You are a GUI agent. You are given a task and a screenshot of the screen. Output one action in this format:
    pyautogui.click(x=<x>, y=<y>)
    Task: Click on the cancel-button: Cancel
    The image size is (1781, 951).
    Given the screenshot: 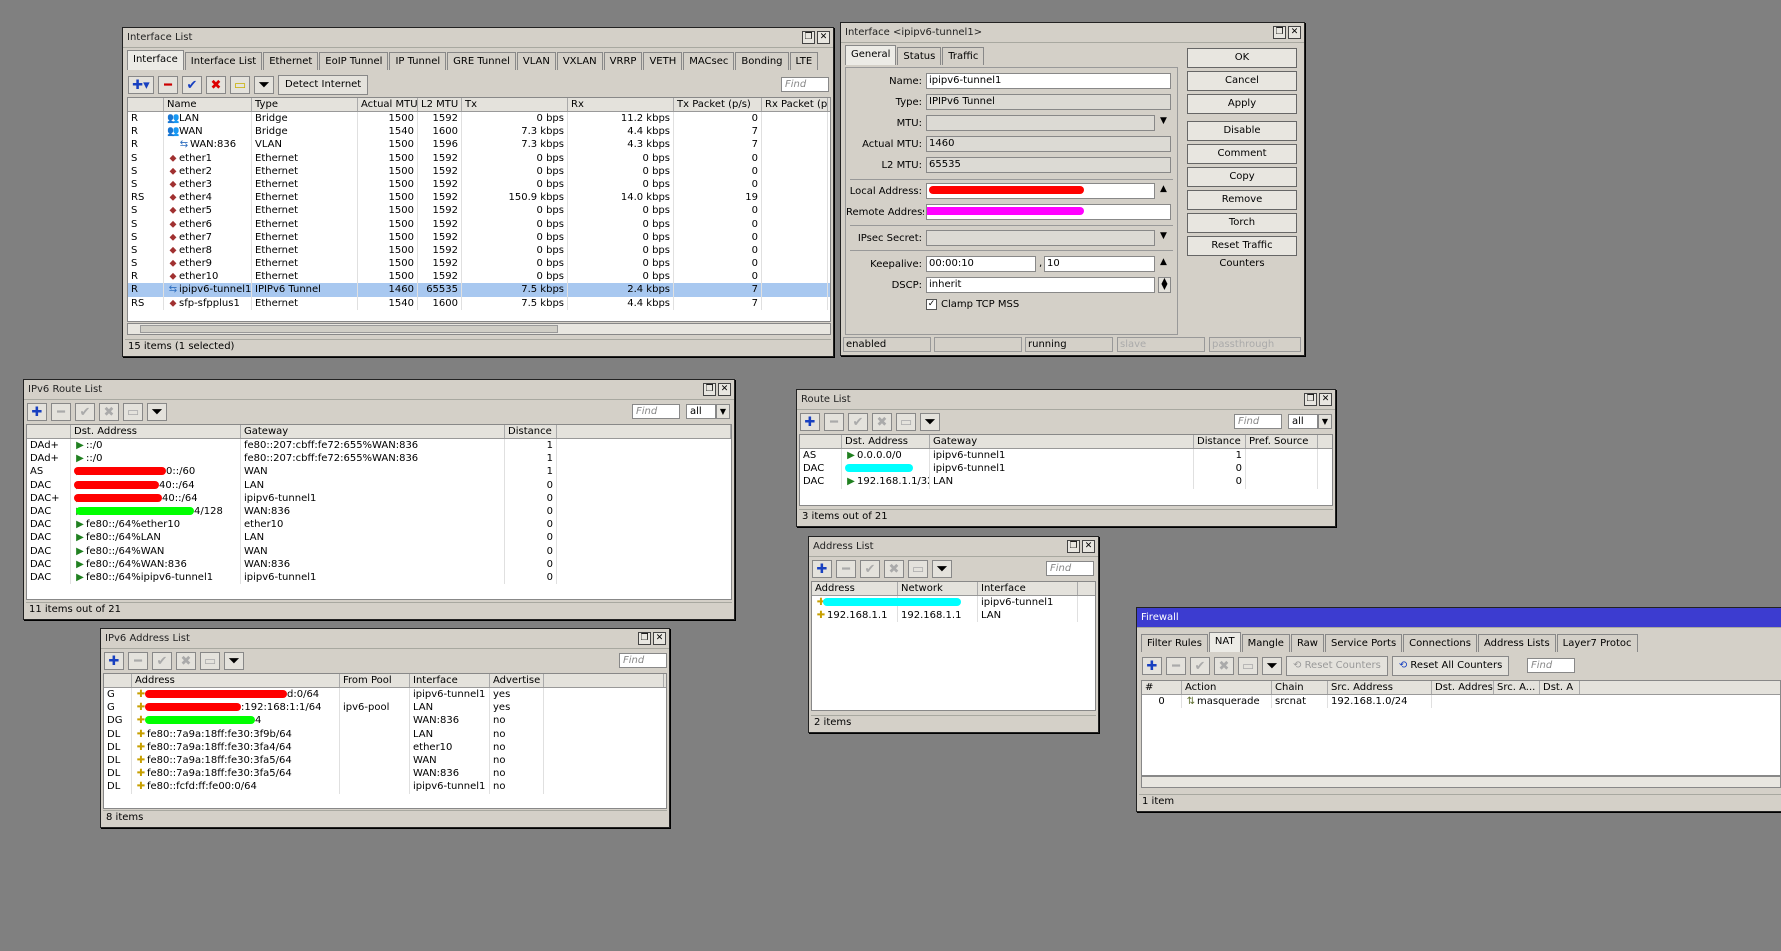 What is the action you would take?
    pyautogui.click(x=1242, y=81)
    